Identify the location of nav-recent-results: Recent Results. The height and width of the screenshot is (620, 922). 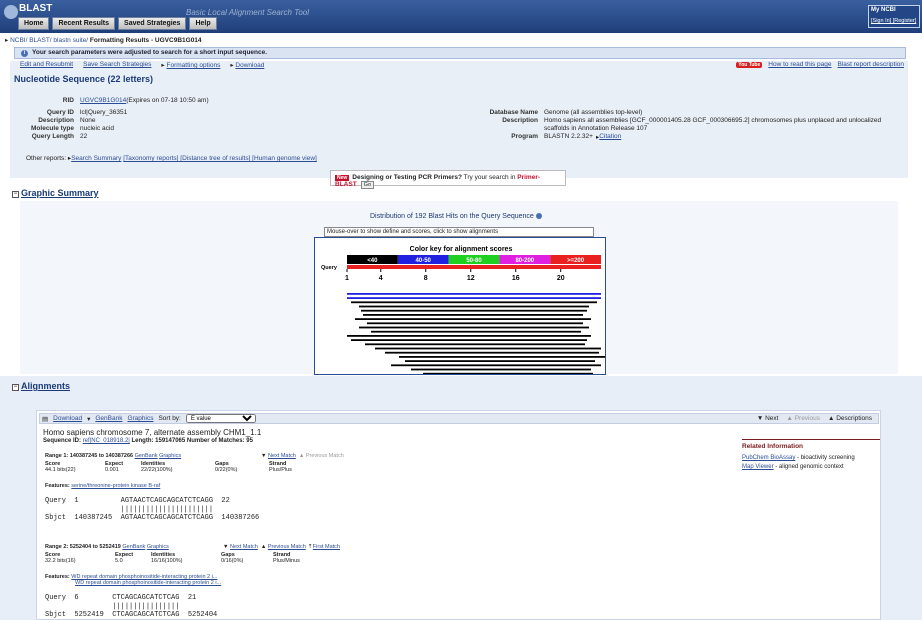
(84, 23).